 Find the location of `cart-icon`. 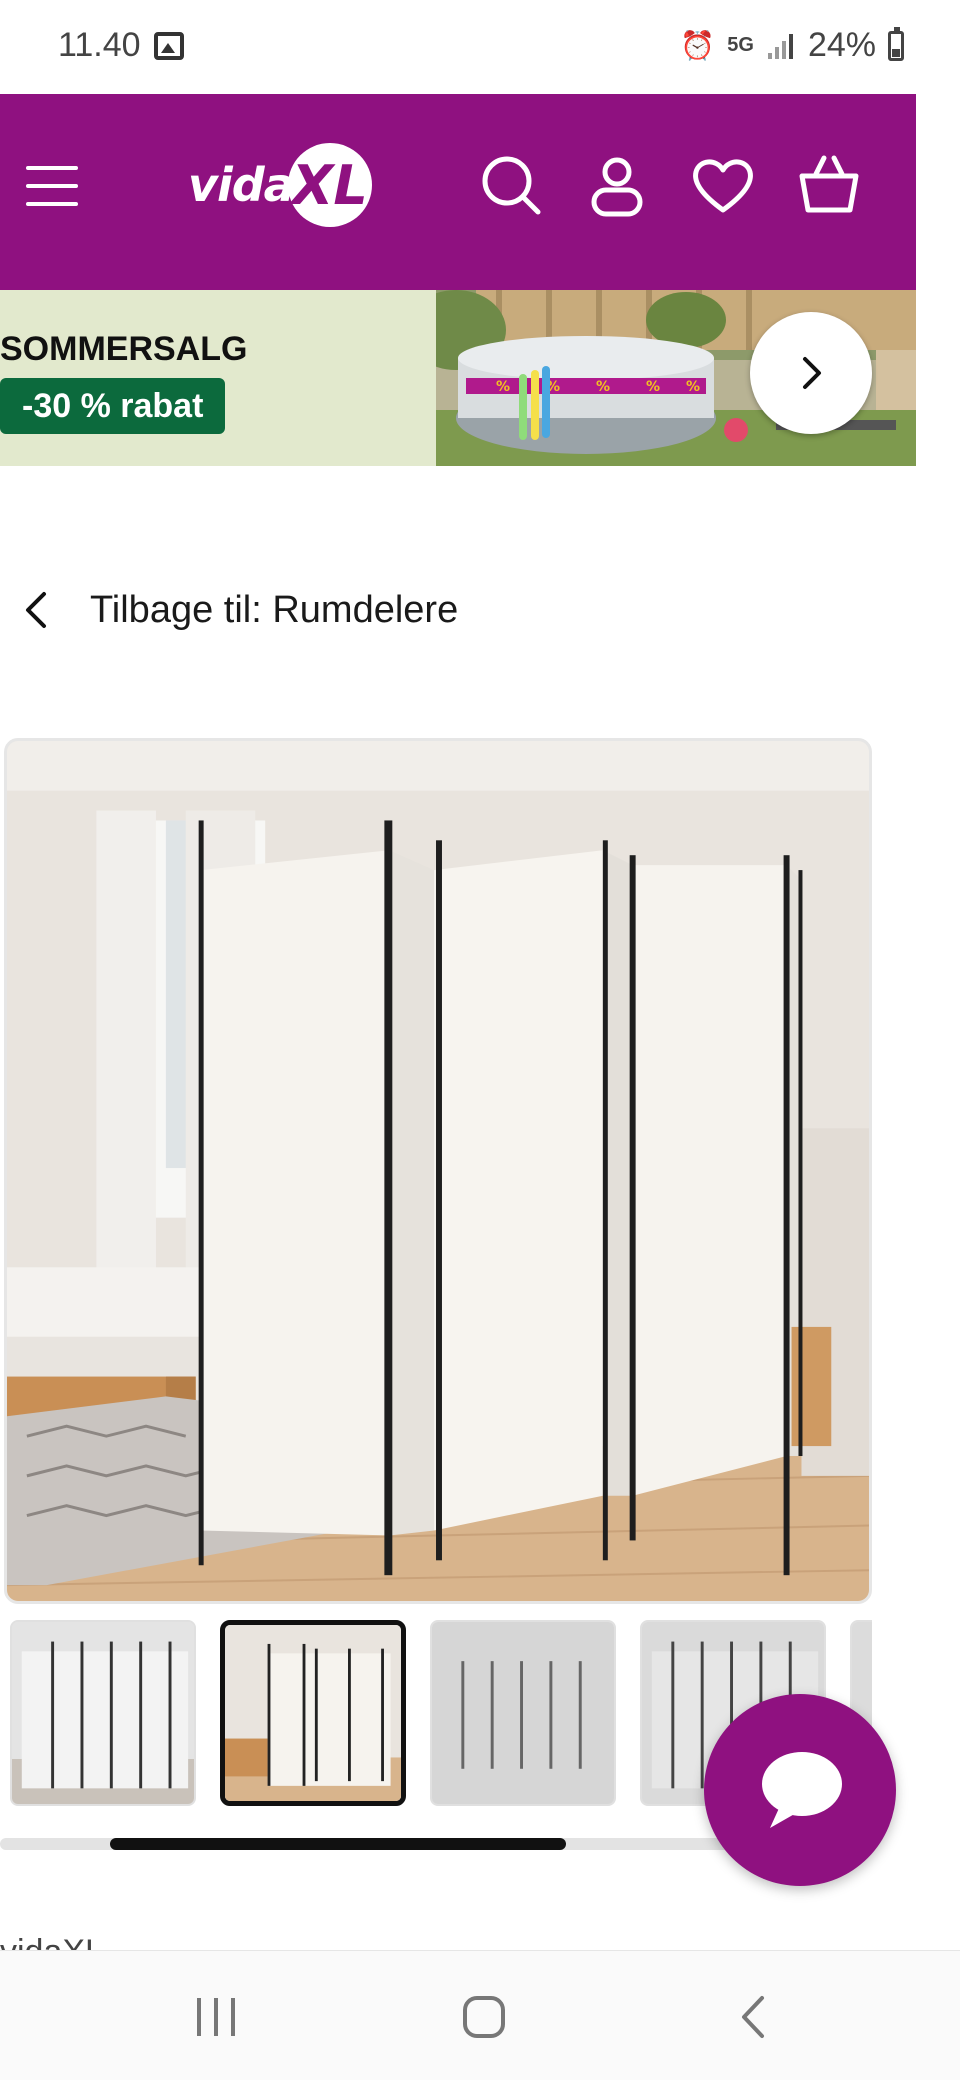

cart-icon is located at coordinates (829, 185).